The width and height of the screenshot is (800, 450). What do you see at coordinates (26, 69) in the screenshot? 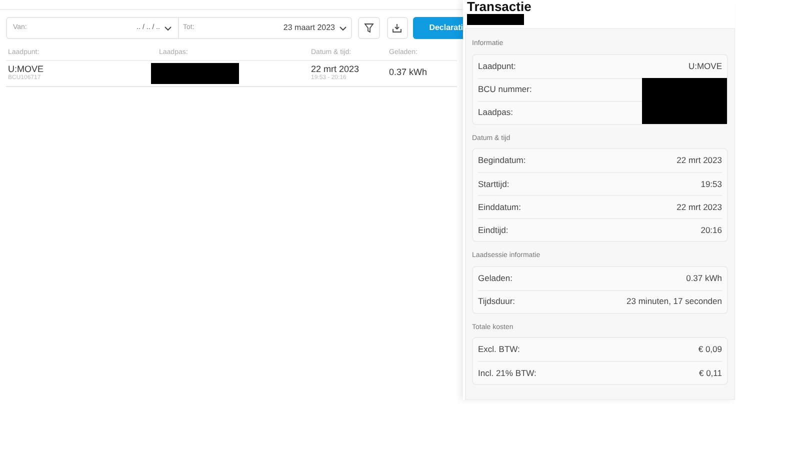
I see `charge-point-name: U:MOVE` at bounding box center [26, 69].